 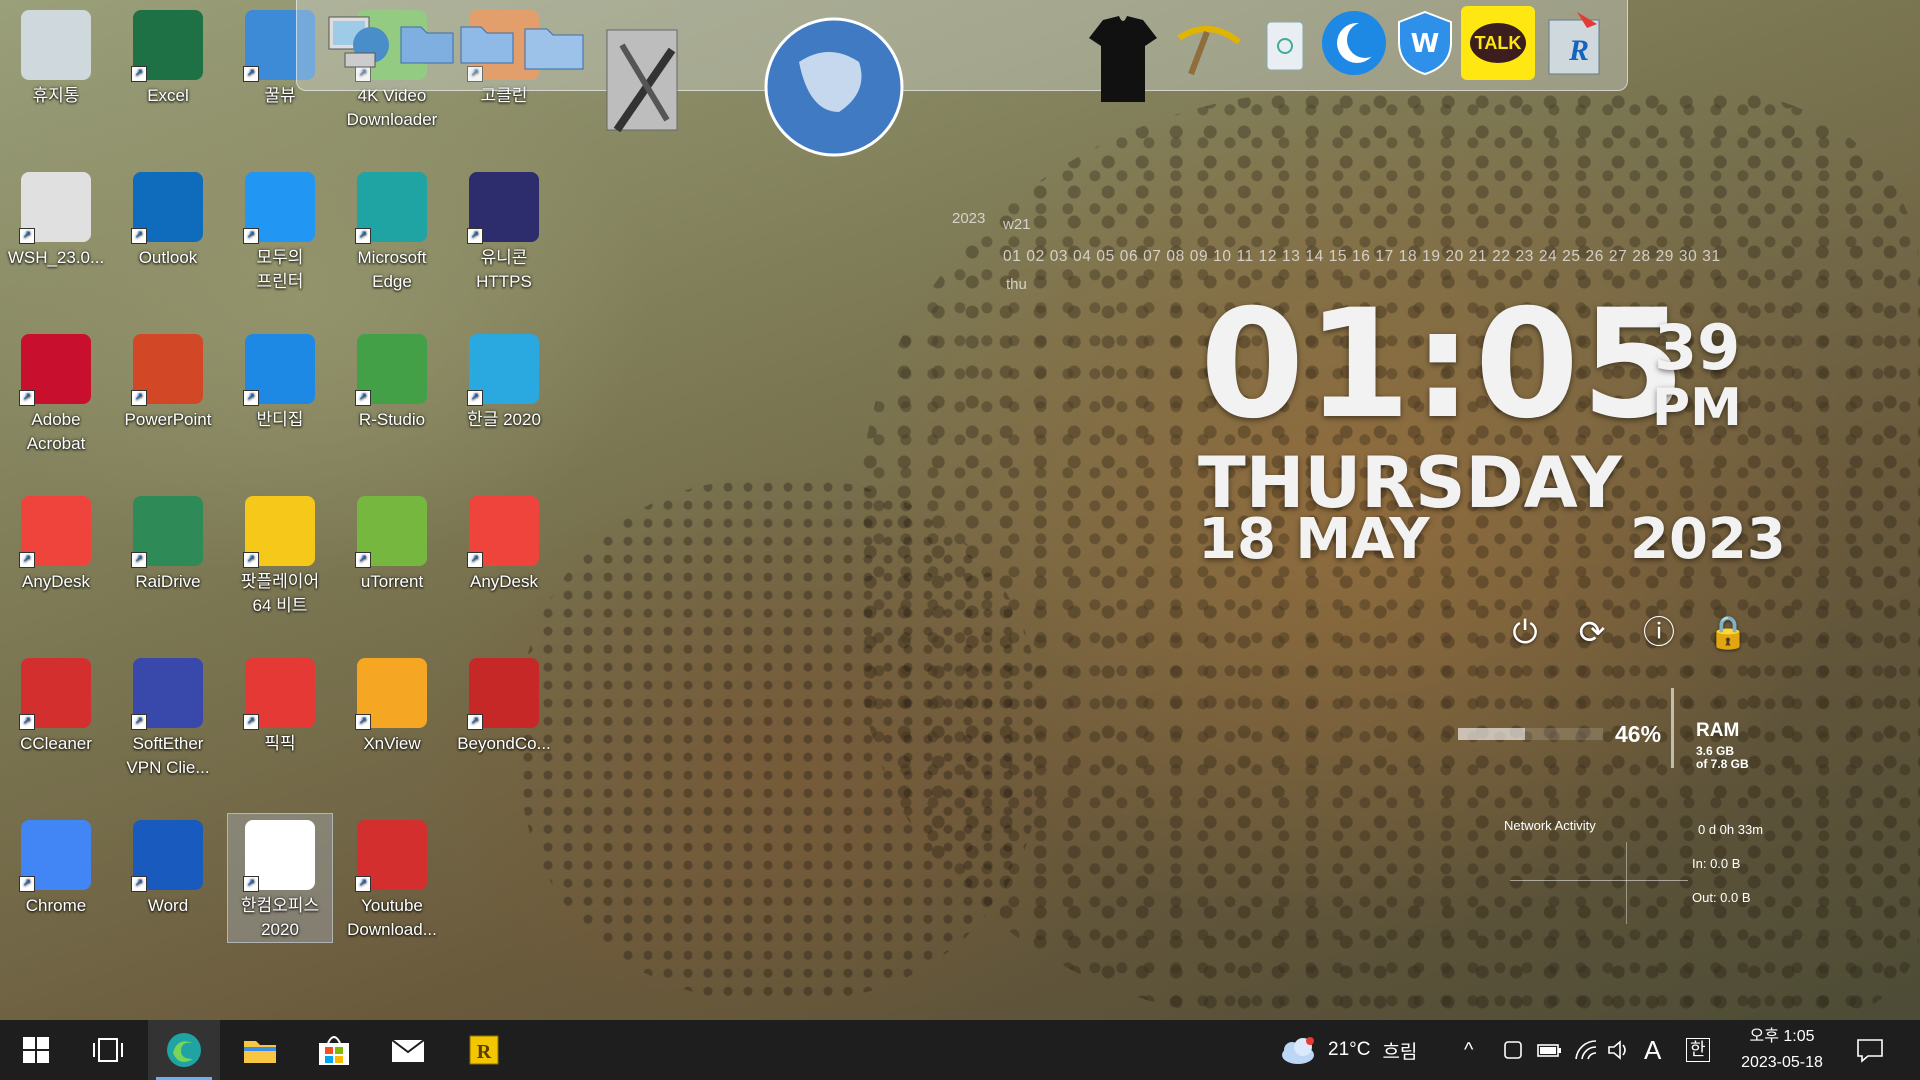 What do you see at coordinates (1652, 1050) in the screenshot?
I see `ime-mode: A` at bounding box center [1652, 1050].